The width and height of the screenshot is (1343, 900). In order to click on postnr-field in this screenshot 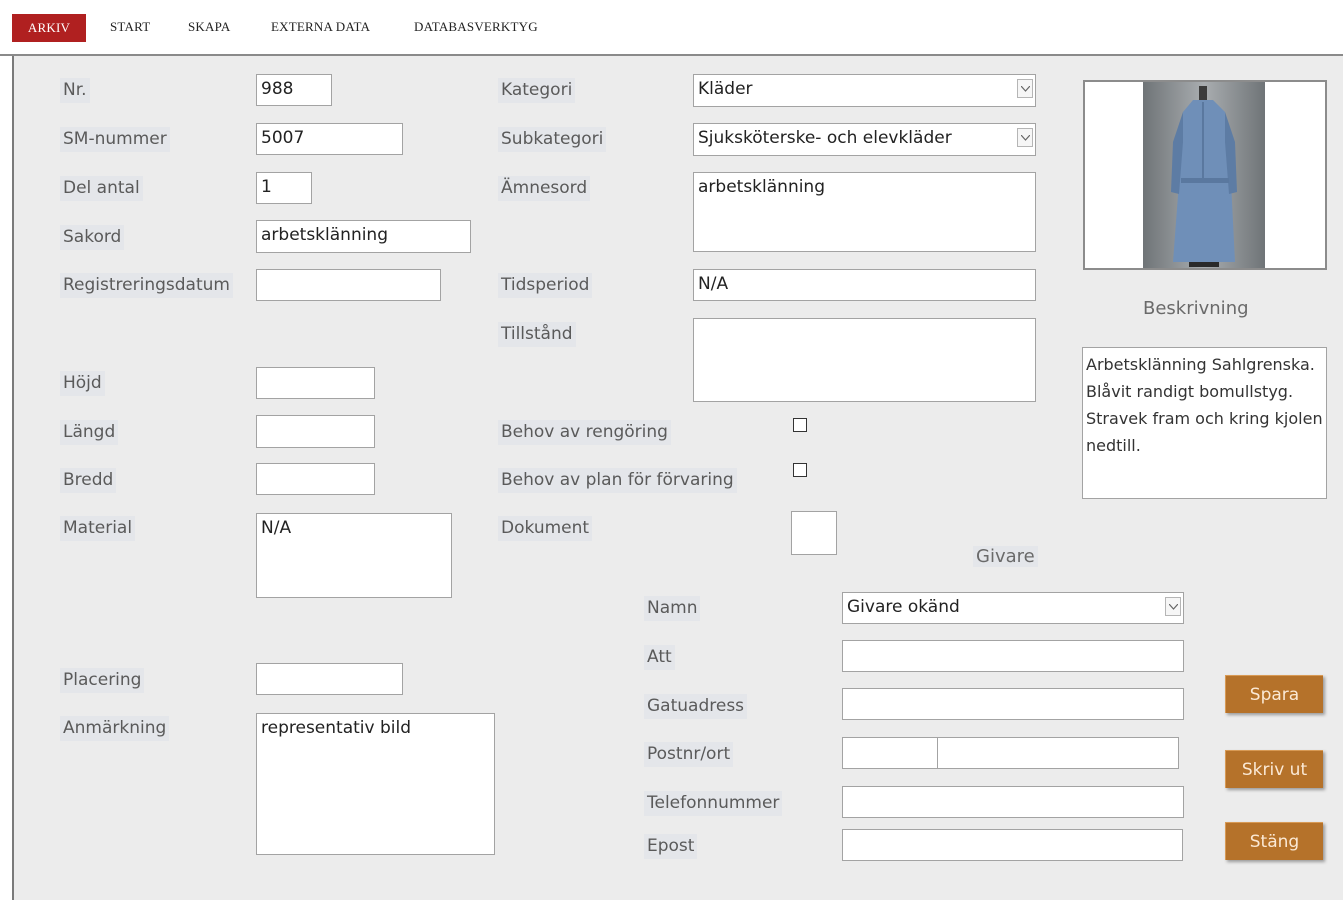, I will do `click(890, 753)`.